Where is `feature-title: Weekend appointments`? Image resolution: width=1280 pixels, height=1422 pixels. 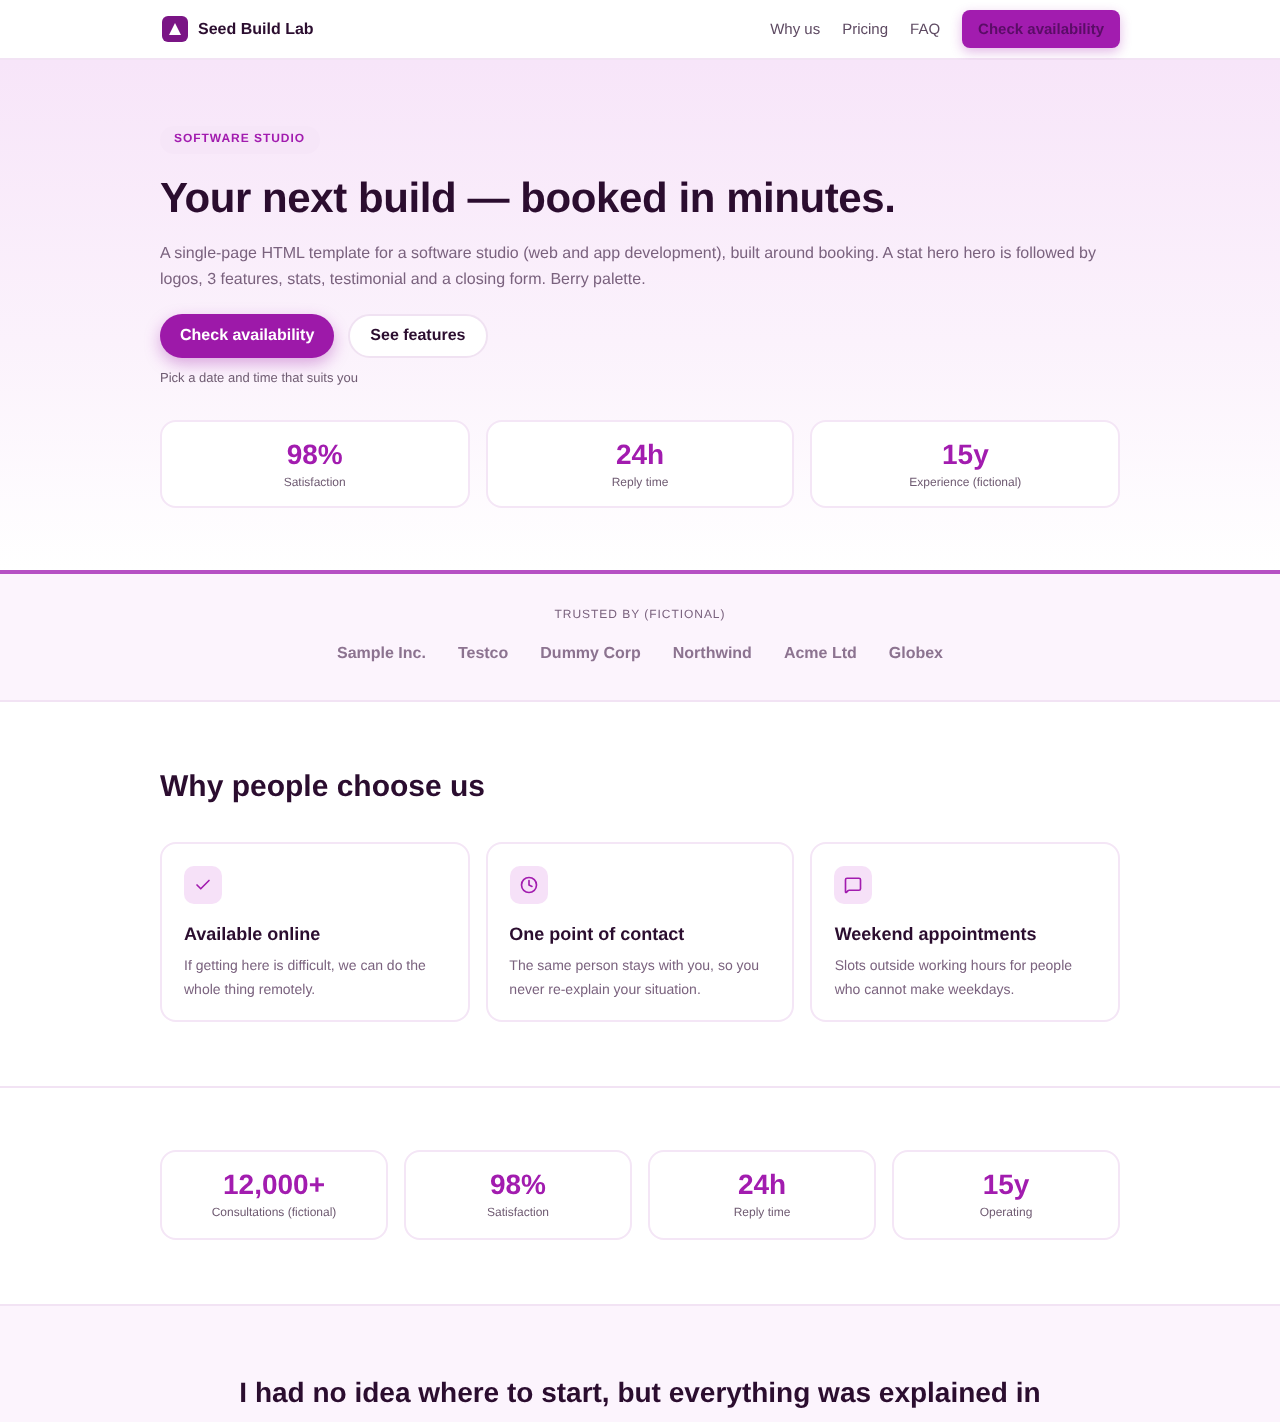
feature-title: Weekend appointments is located at coordinates (935, 935).